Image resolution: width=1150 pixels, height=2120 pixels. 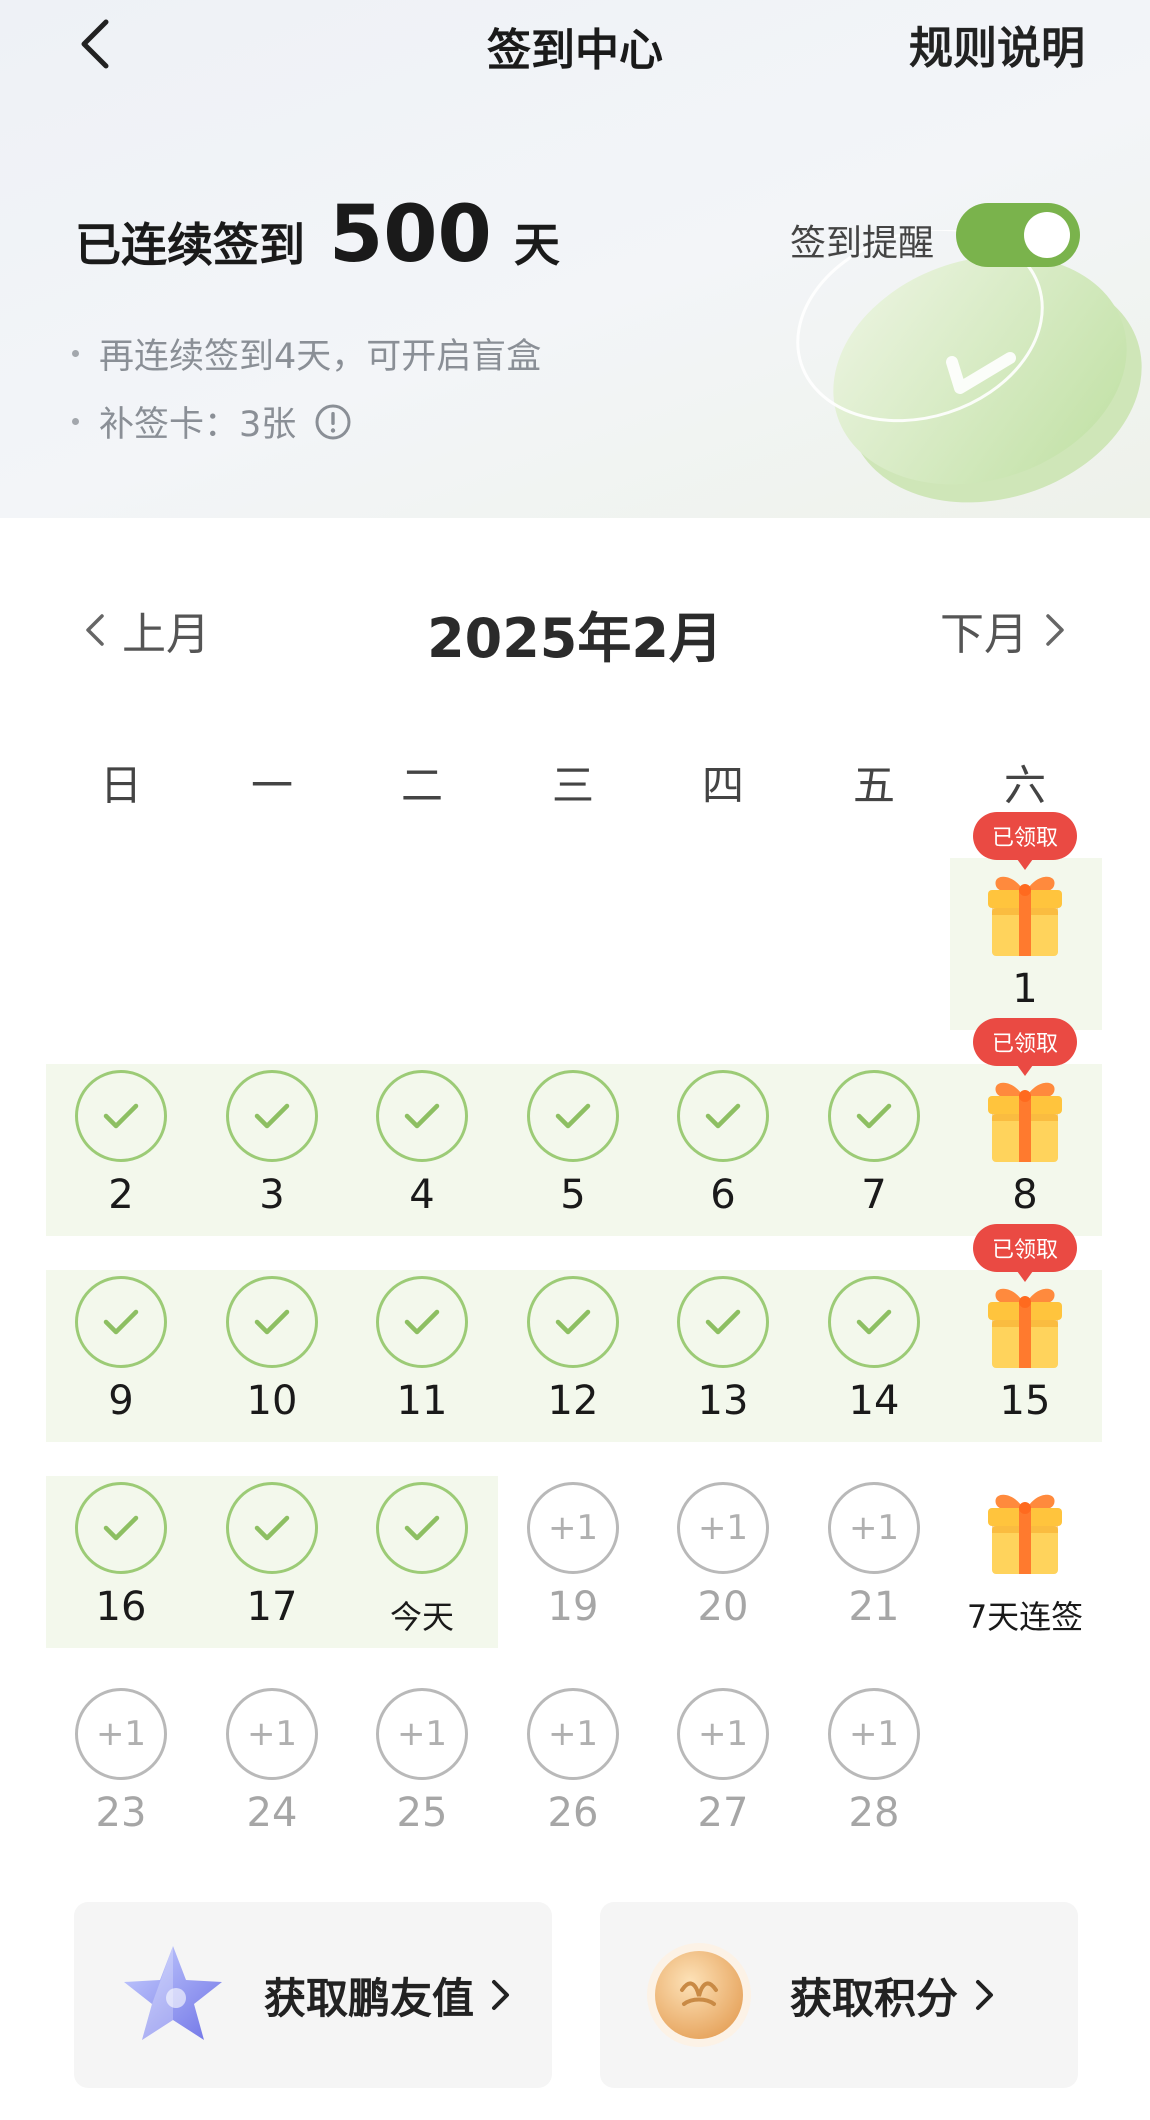 What do you see at coordinates (272, 1371) in the screenshot?
I see `calendar-day-10: 10` at bounding box center [272, 1371].